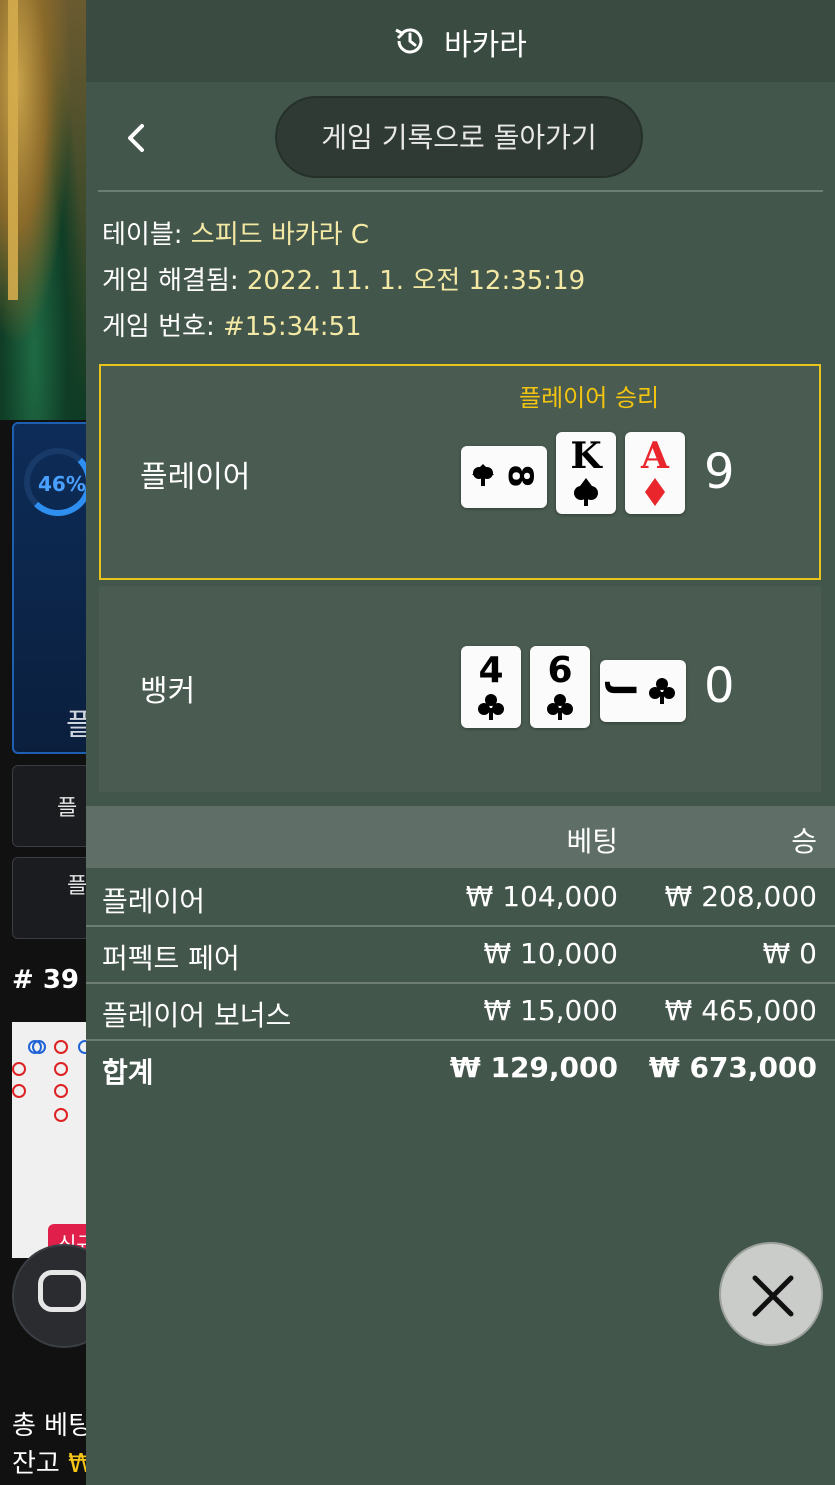 The width and height of the screenshot is (835, 1485). I want to click on card-banker-2: 6, so click(560, 687).